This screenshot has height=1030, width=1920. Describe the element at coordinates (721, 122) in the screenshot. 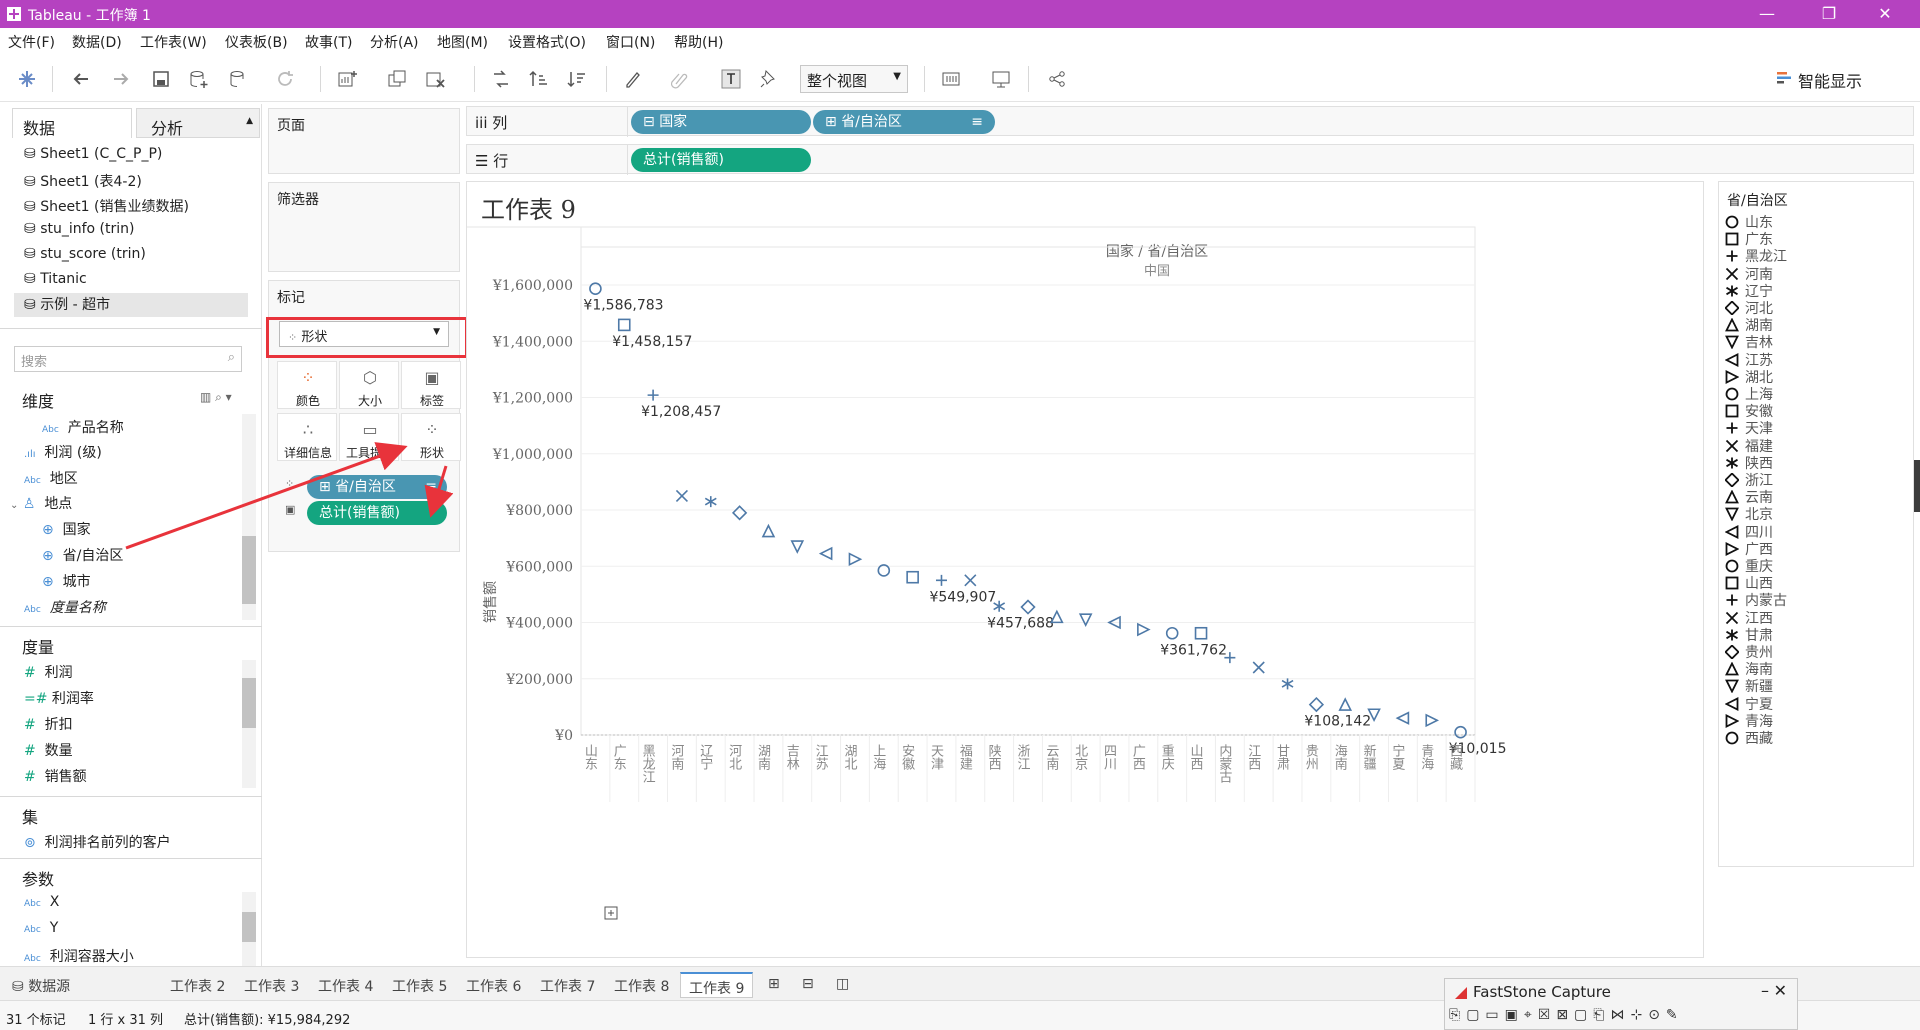

I see `pill-country: ⊟ 国家` at that location.